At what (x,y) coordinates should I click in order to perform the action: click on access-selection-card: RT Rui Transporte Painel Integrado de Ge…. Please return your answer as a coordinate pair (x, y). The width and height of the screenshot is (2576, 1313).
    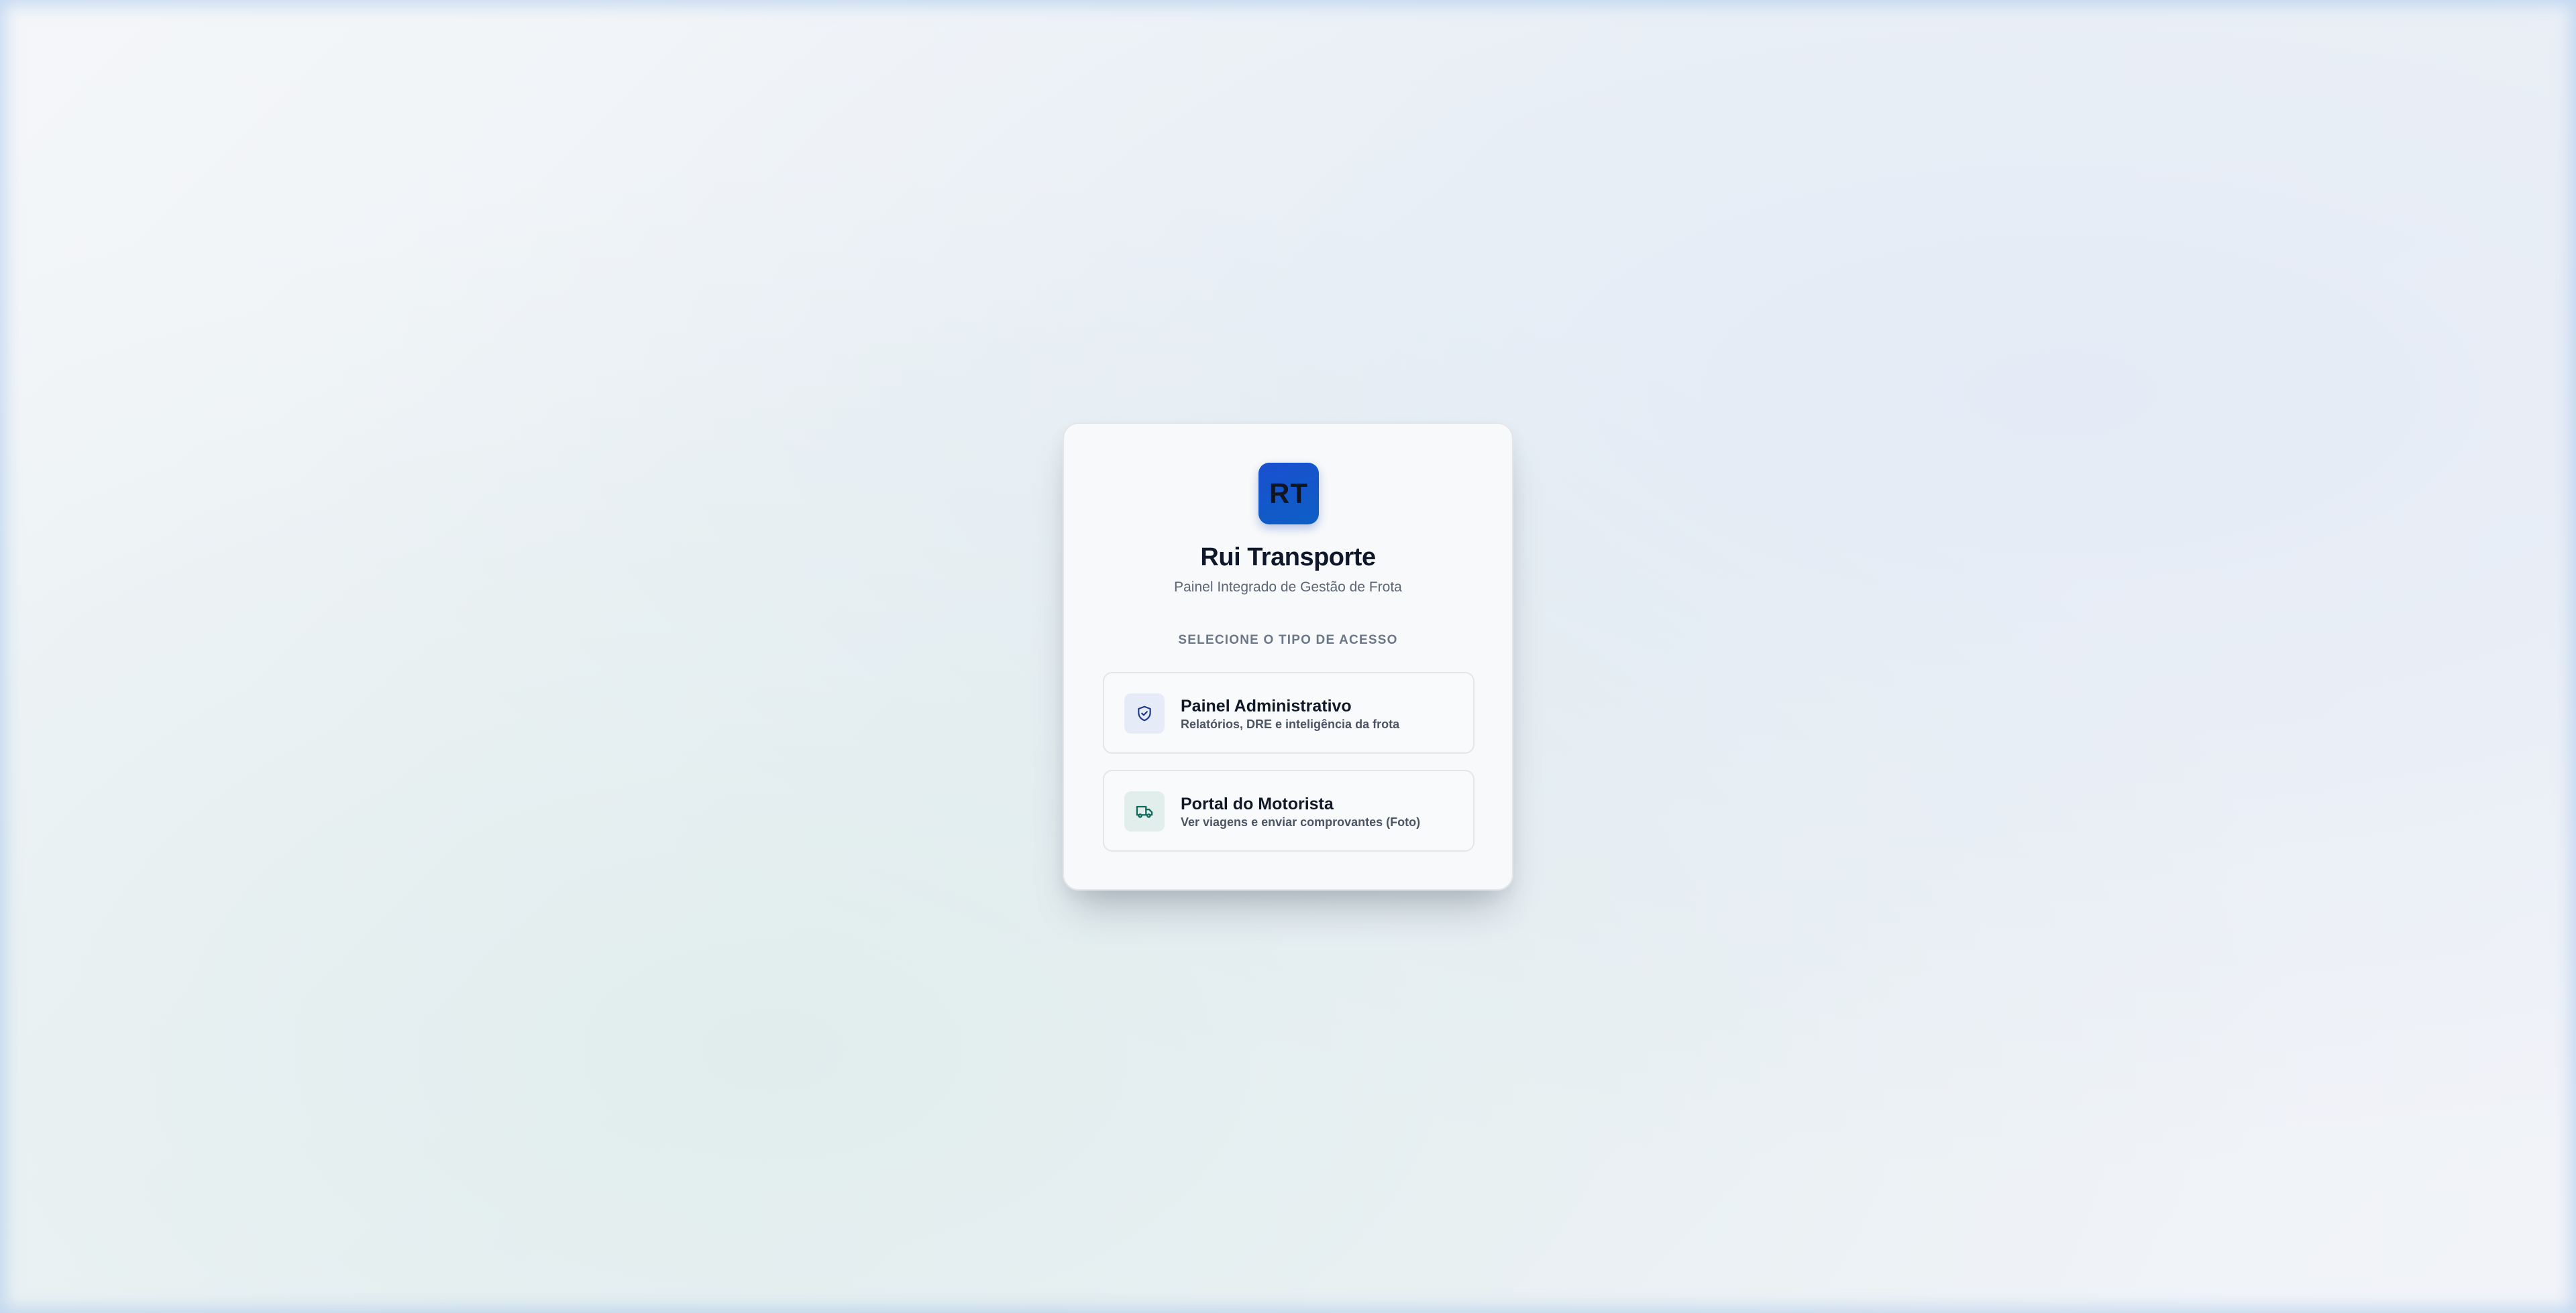
    Looking at the image, I should click on (1288, 656).